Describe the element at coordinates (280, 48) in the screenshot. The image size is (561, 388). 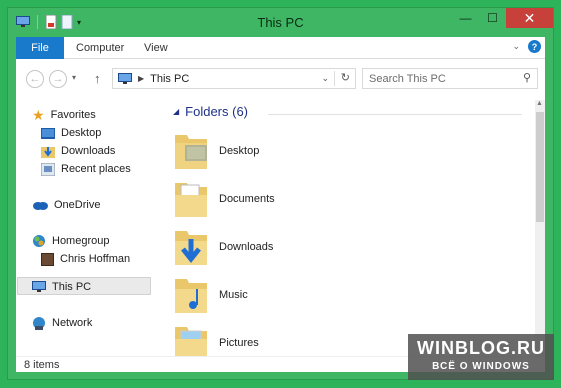
I see `ribbon-tabs: File Computer View ⌄ ?` at that location.